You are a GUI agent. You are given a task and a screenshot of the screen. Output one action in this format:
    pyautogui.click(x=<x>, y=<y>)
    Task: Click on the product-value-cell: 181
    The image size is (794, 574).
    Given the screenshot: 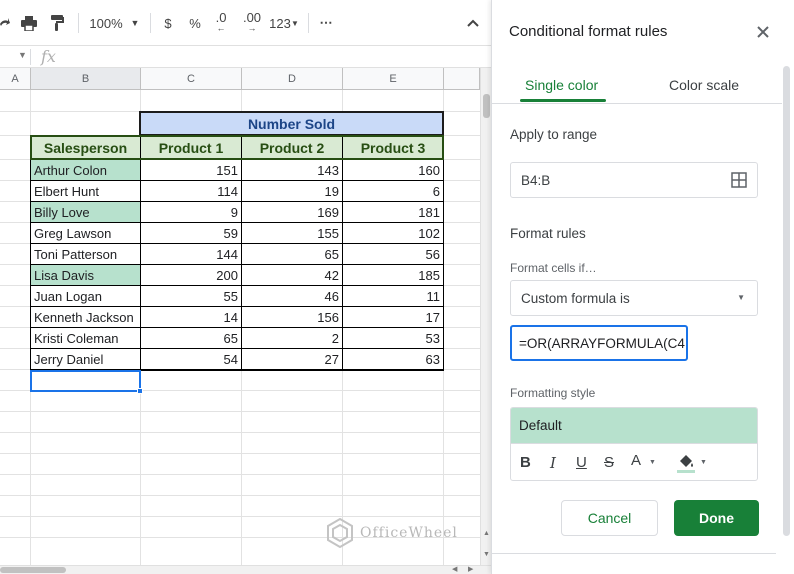 What is the action you would take?
    pyautogui.click(x=393, y=212)
    